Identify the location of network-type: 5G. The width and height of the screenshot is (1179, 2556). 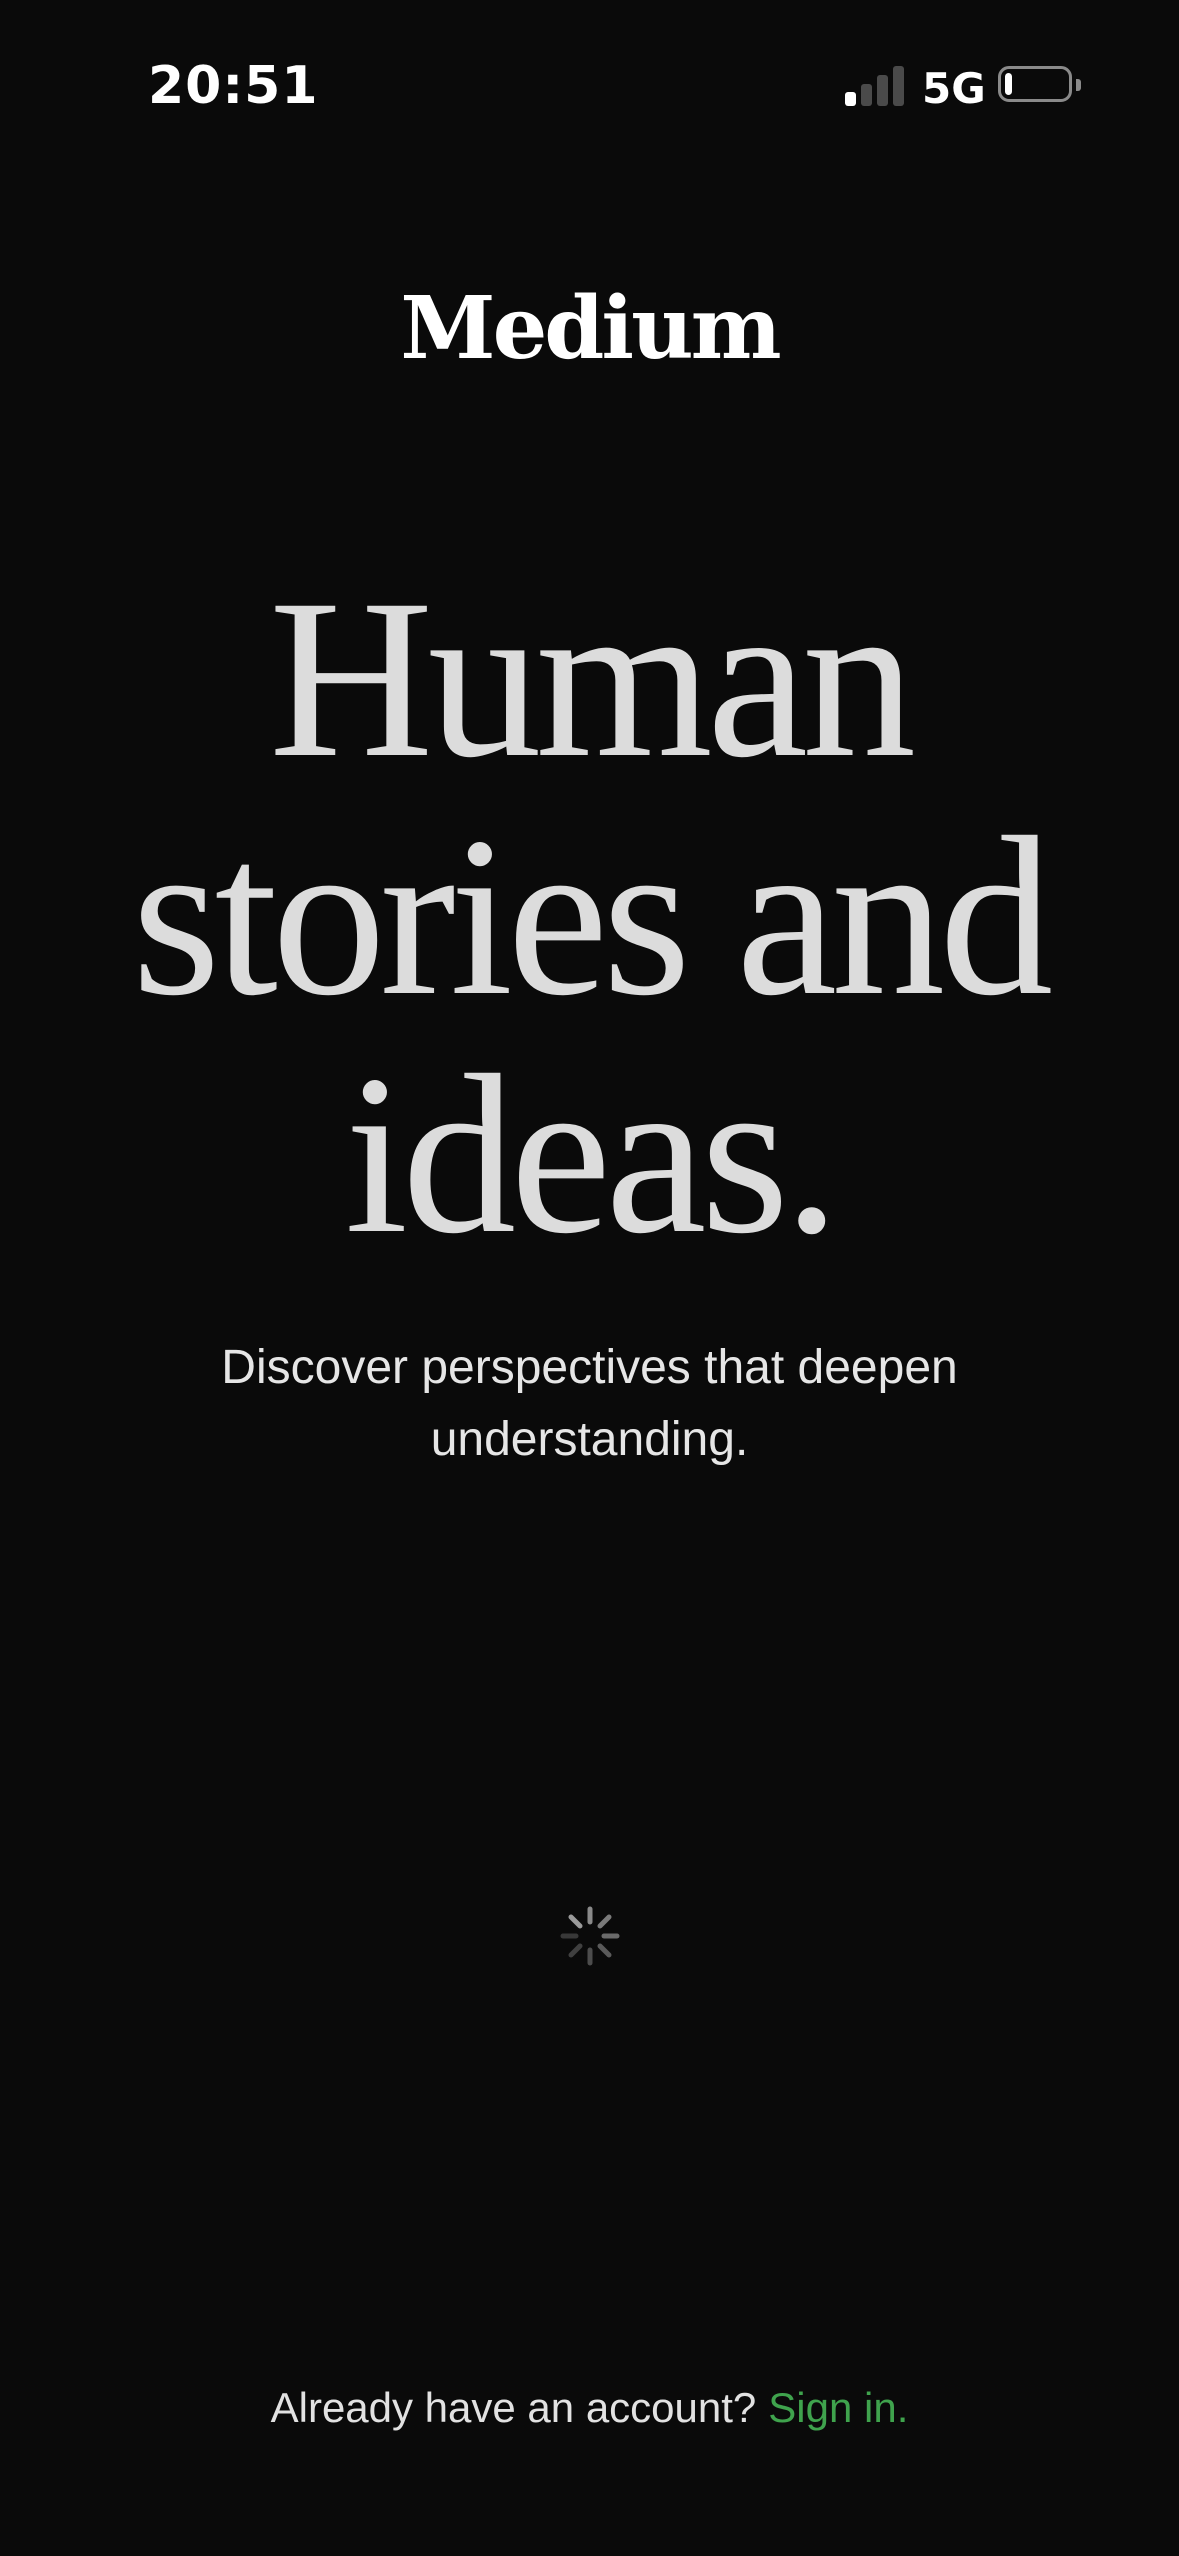
(954, 88).